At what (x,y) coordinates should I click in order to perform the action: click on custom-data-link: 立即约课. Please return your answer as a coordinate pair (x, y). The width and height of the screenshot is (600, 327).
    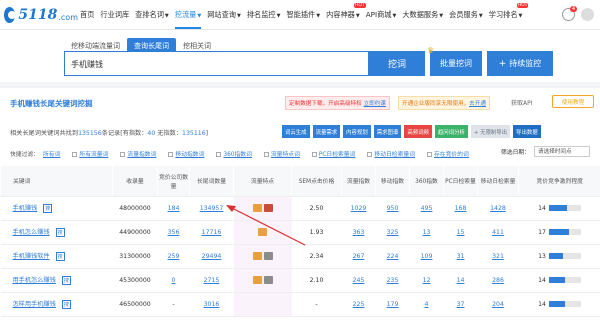
    Looking at the image, I should click on (375, 104).